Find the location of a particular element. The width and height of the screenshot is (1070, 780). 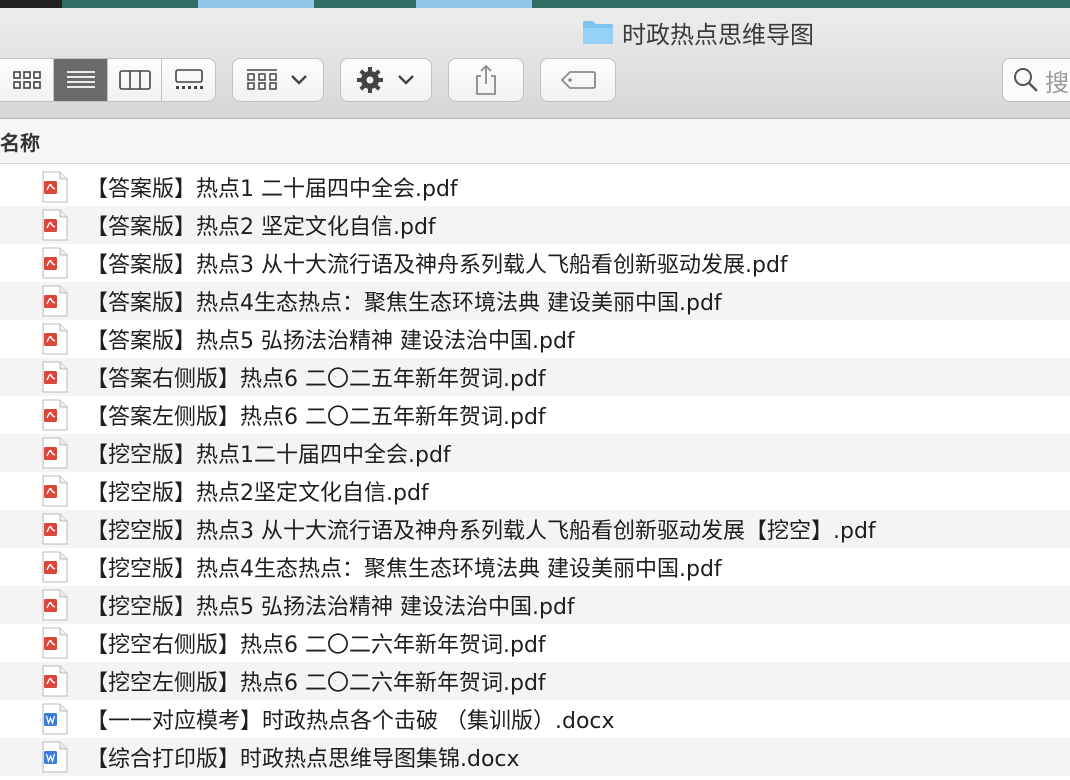

search-placeholder: 搜 is located at coordinates (1057, 82).